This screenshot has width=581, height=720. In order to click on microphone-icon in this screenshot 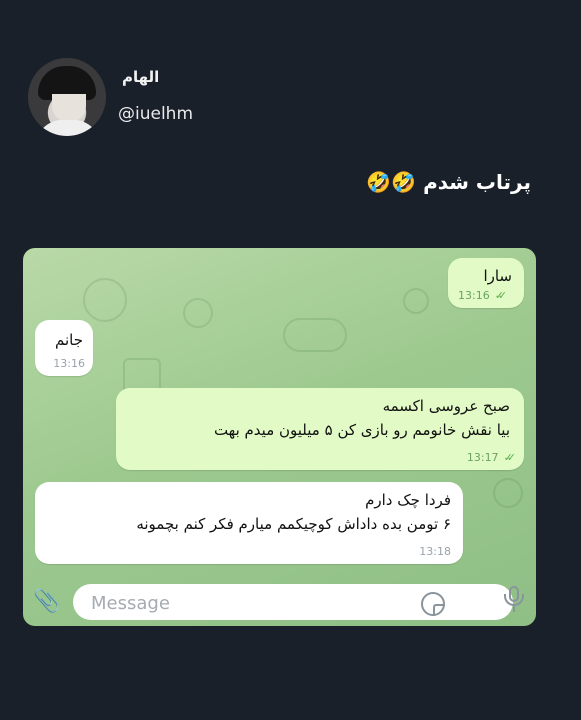, I will do `click(514, 600)`.